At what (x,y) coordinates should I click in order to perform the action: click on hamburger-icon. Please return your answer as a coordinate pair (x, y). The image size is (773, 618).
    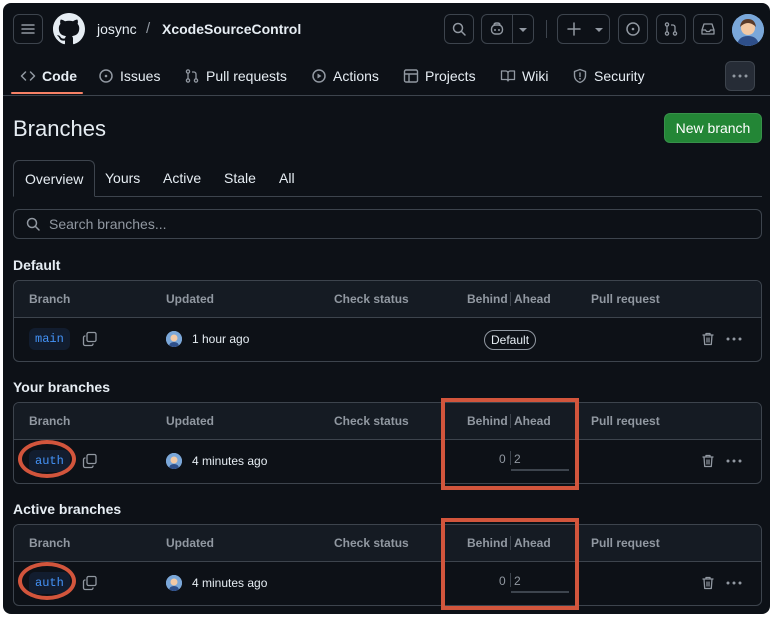
    Looking at the image, I should click on (28, 29).